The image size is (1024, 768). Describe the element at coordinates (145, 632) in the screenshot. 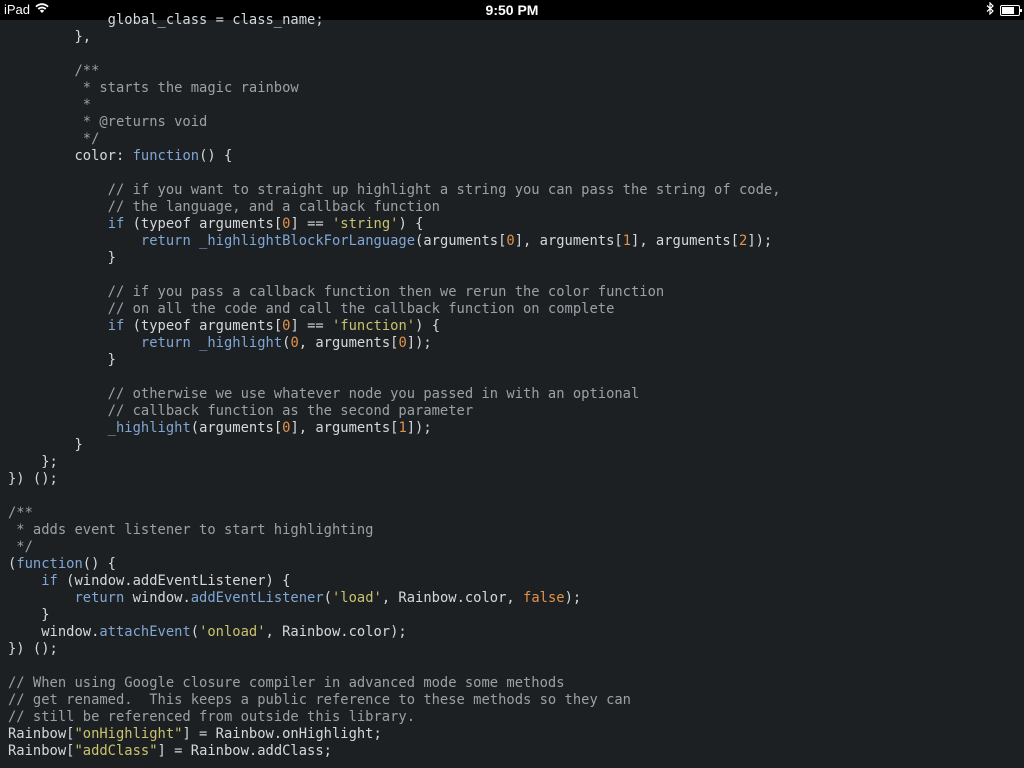

I see `code-token-func: attachEvent` at that location.